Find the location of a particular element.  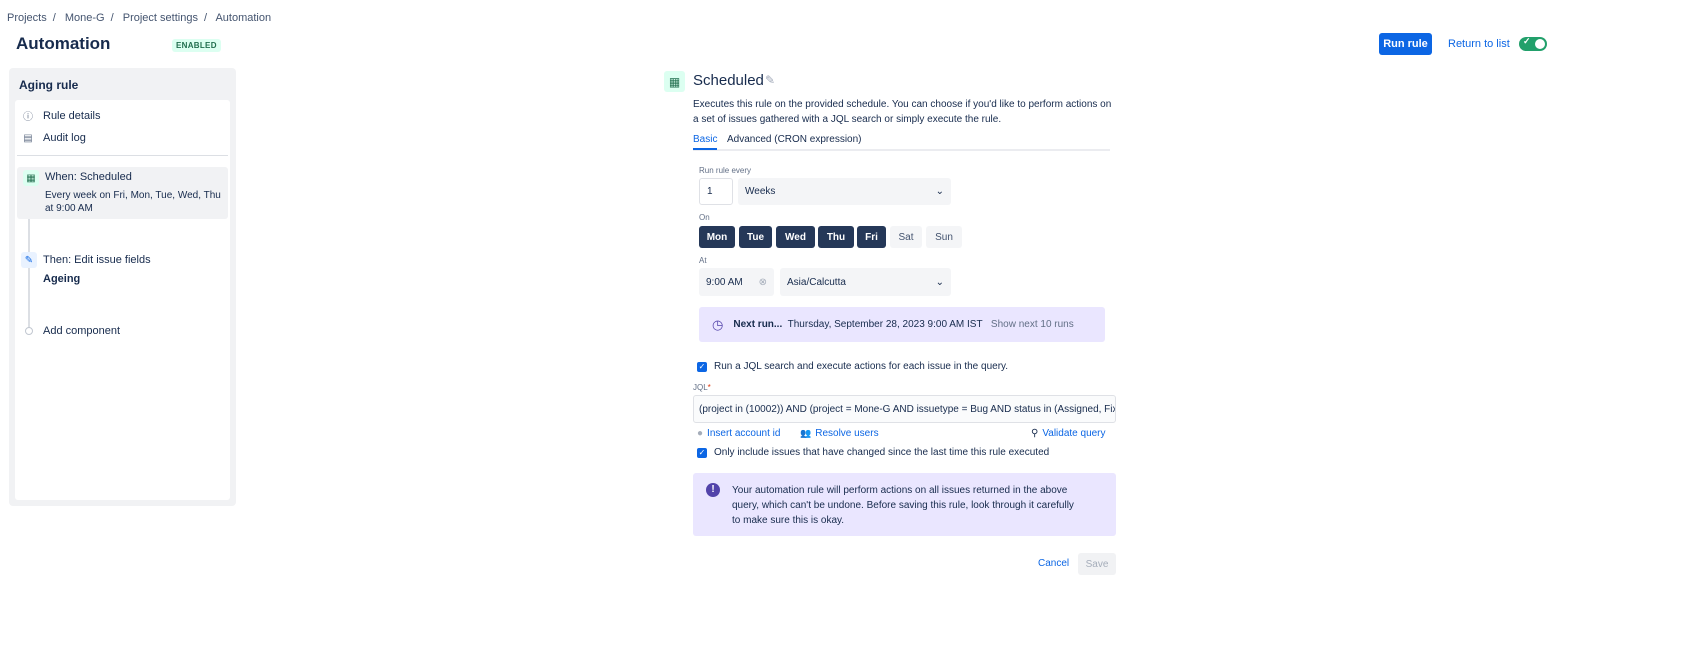

interval-unit-select: Weeks ⌄ is located at coordinates (844, 191).